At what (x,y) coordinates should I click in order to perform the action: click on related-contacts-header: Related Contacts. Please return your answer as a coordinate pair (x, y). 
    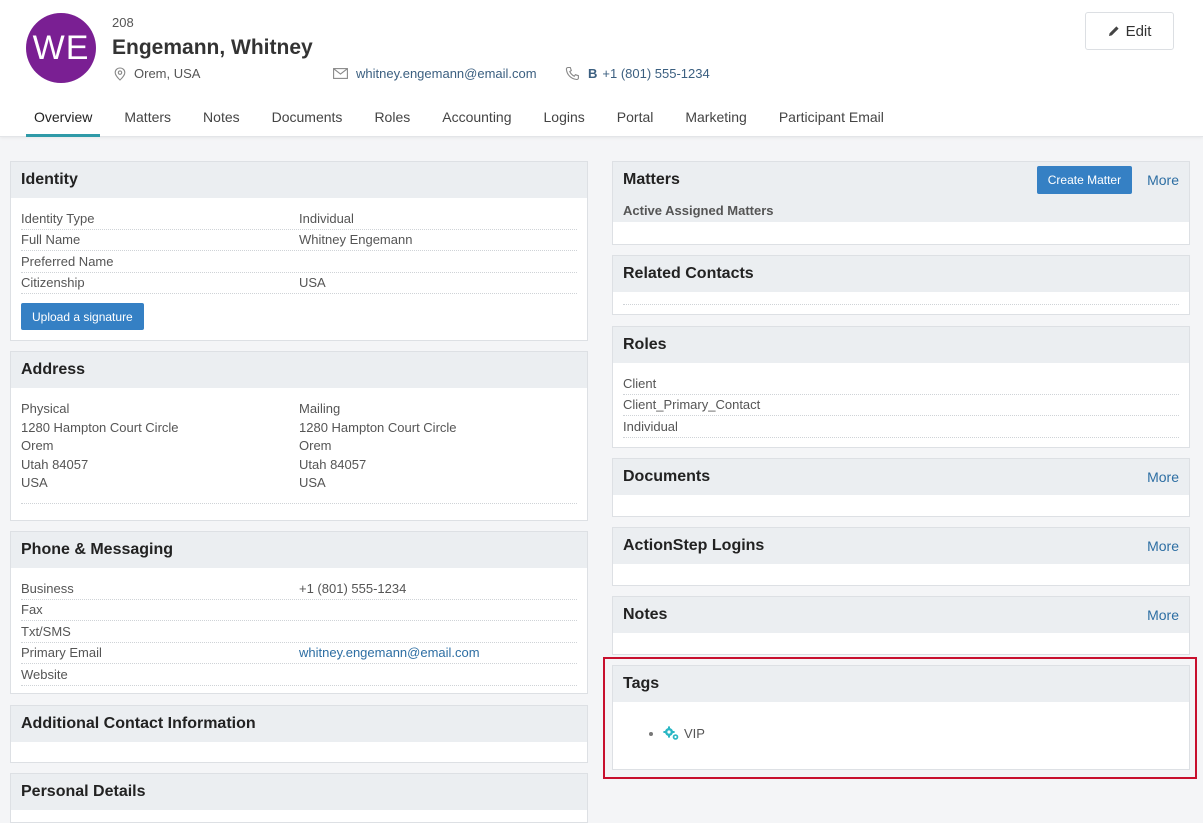
    Looking at the image, I should click on (901, 274).